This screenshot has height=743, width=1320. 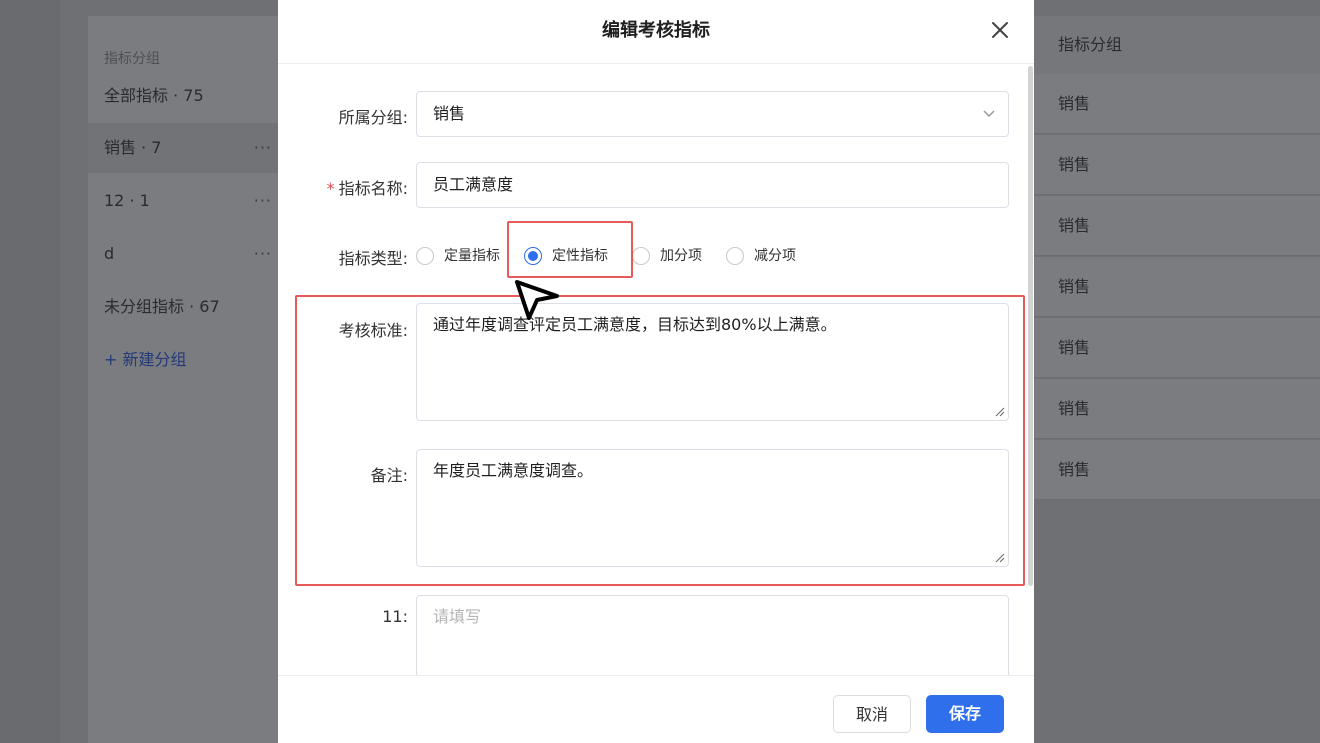 I want to click on required-mark: *, so click(x=330, y=188).